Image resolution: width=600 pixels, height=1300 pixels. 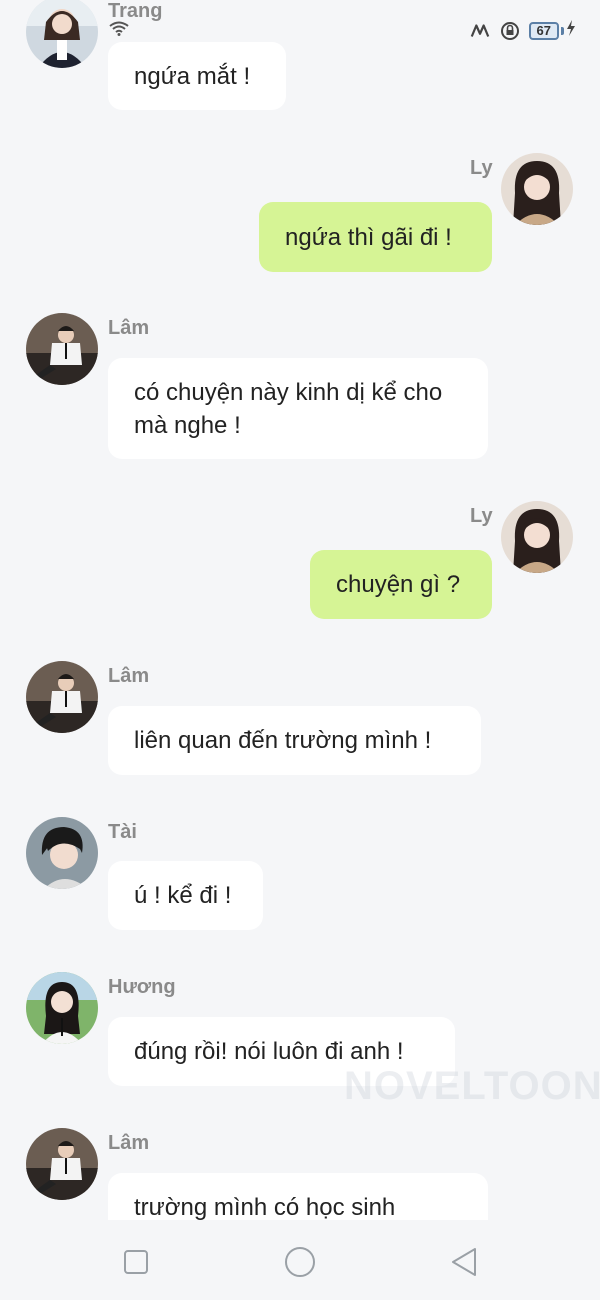 I want to click on back-icon, so click(x=464, y=1262).